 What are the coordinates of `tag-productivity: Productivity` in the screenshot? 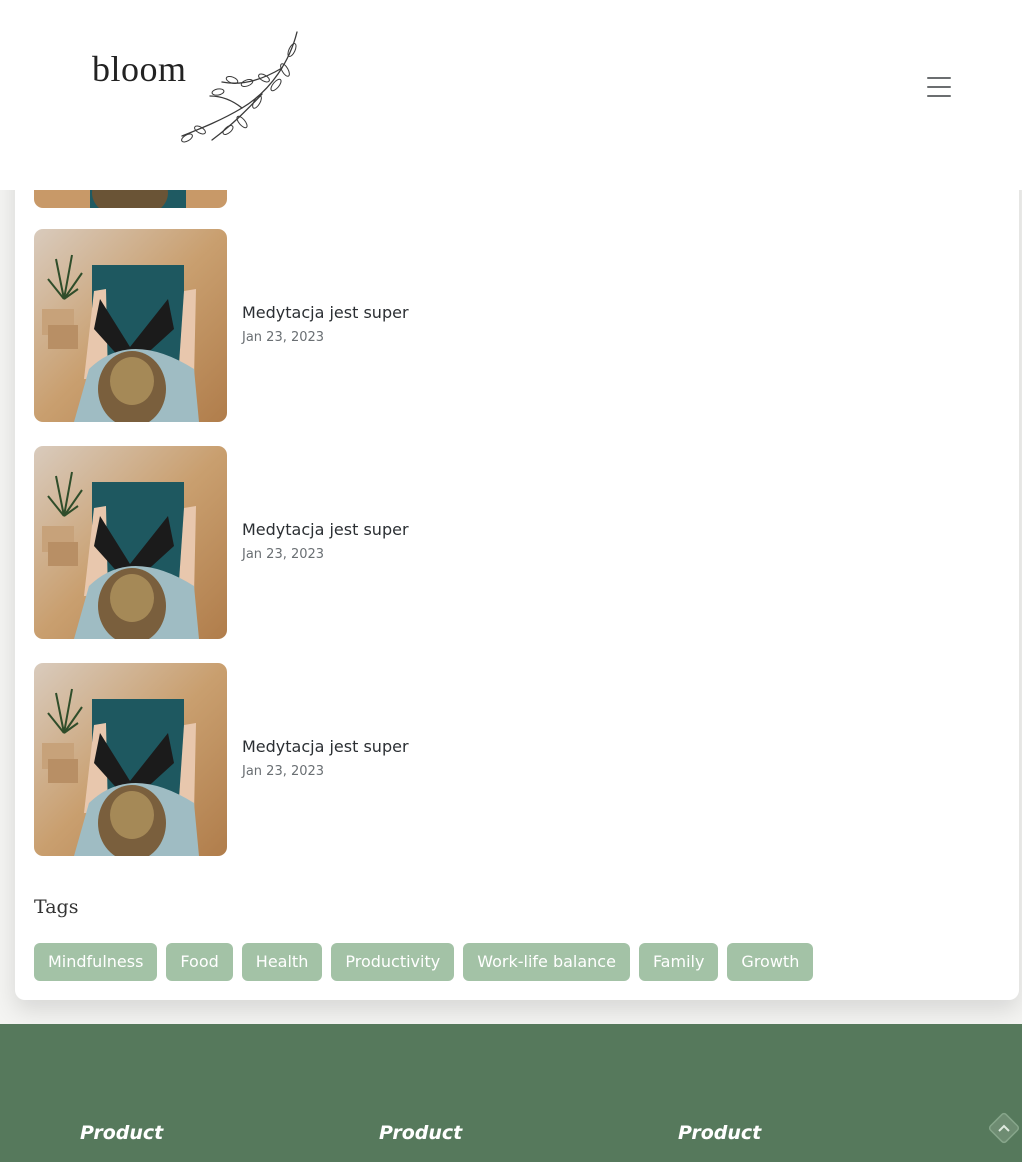 It's located at (393, 962).